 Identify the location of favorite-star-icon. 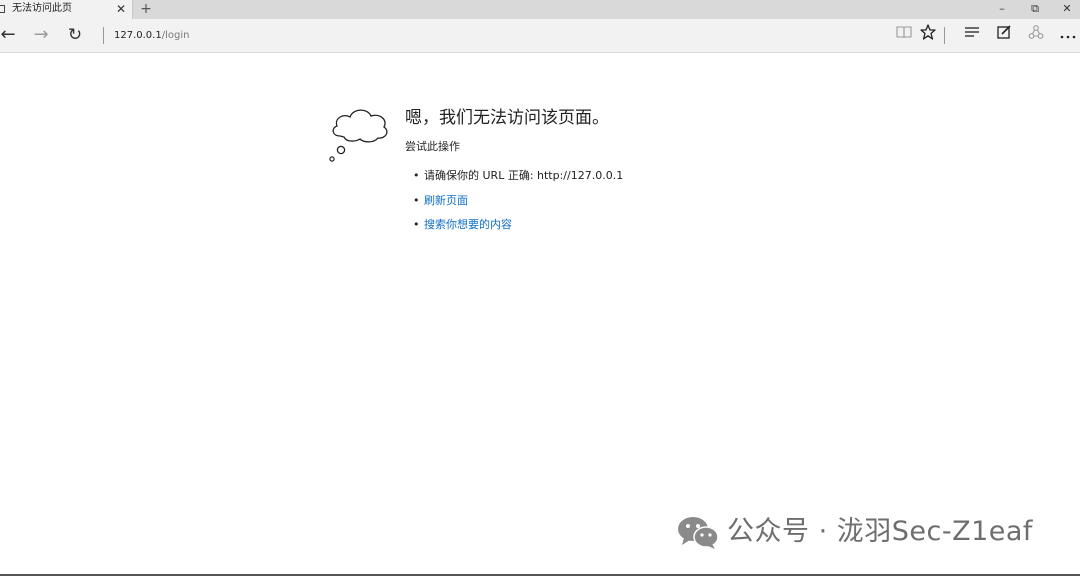
(928, 35).